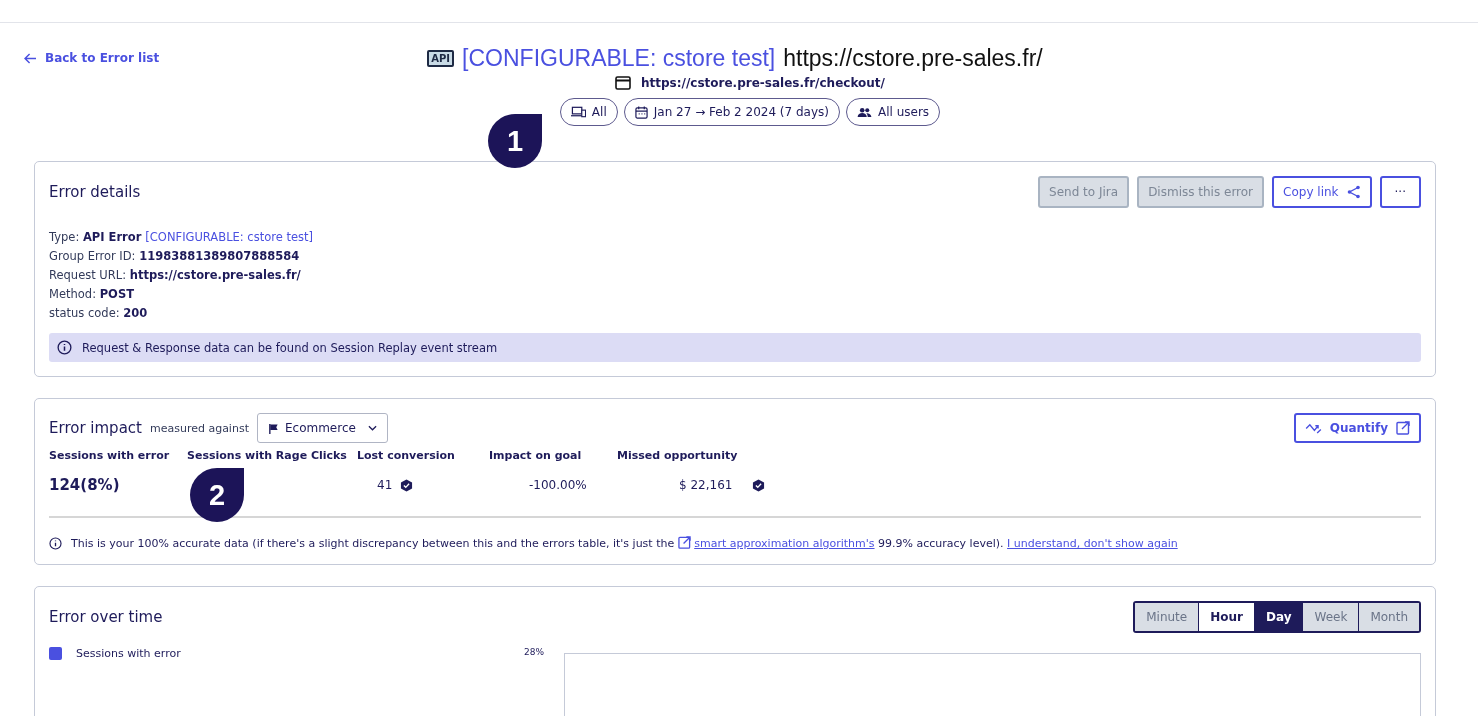  What do you see at coordinates (99, 313) in the screenshot?
I see `detail-line: status code: 200` at bounding box center [99, 313].